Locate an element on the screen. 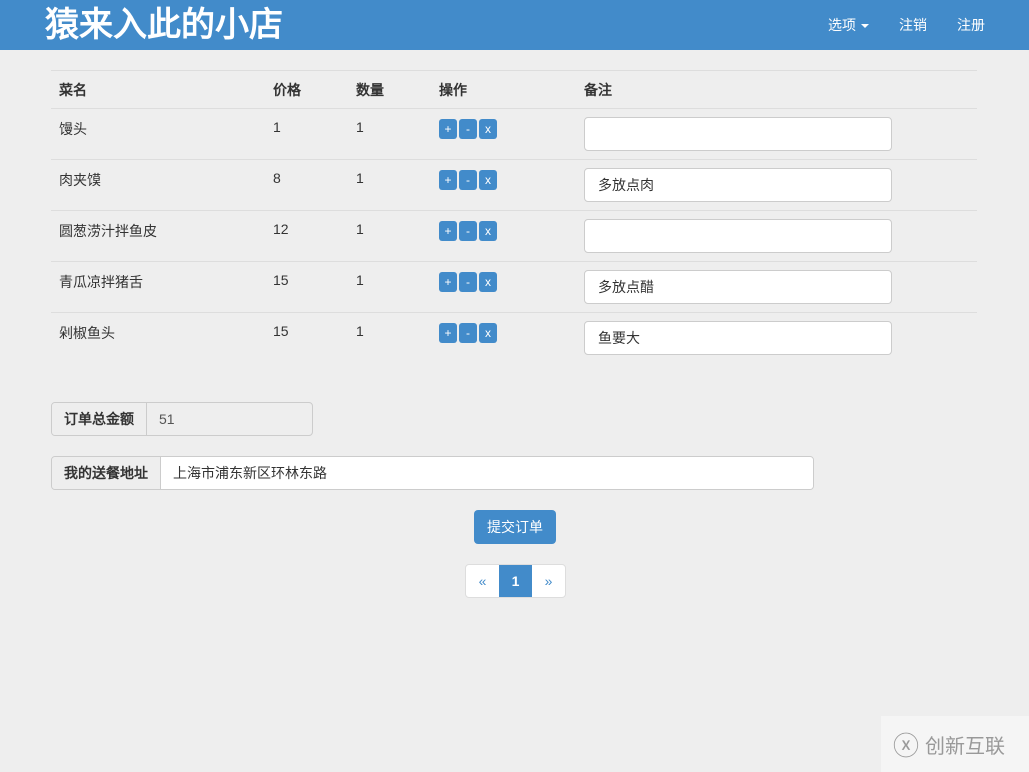 The height and width of the screenshot is (772, 1029). column-header: 操作 is located at coordinates (503, 89).